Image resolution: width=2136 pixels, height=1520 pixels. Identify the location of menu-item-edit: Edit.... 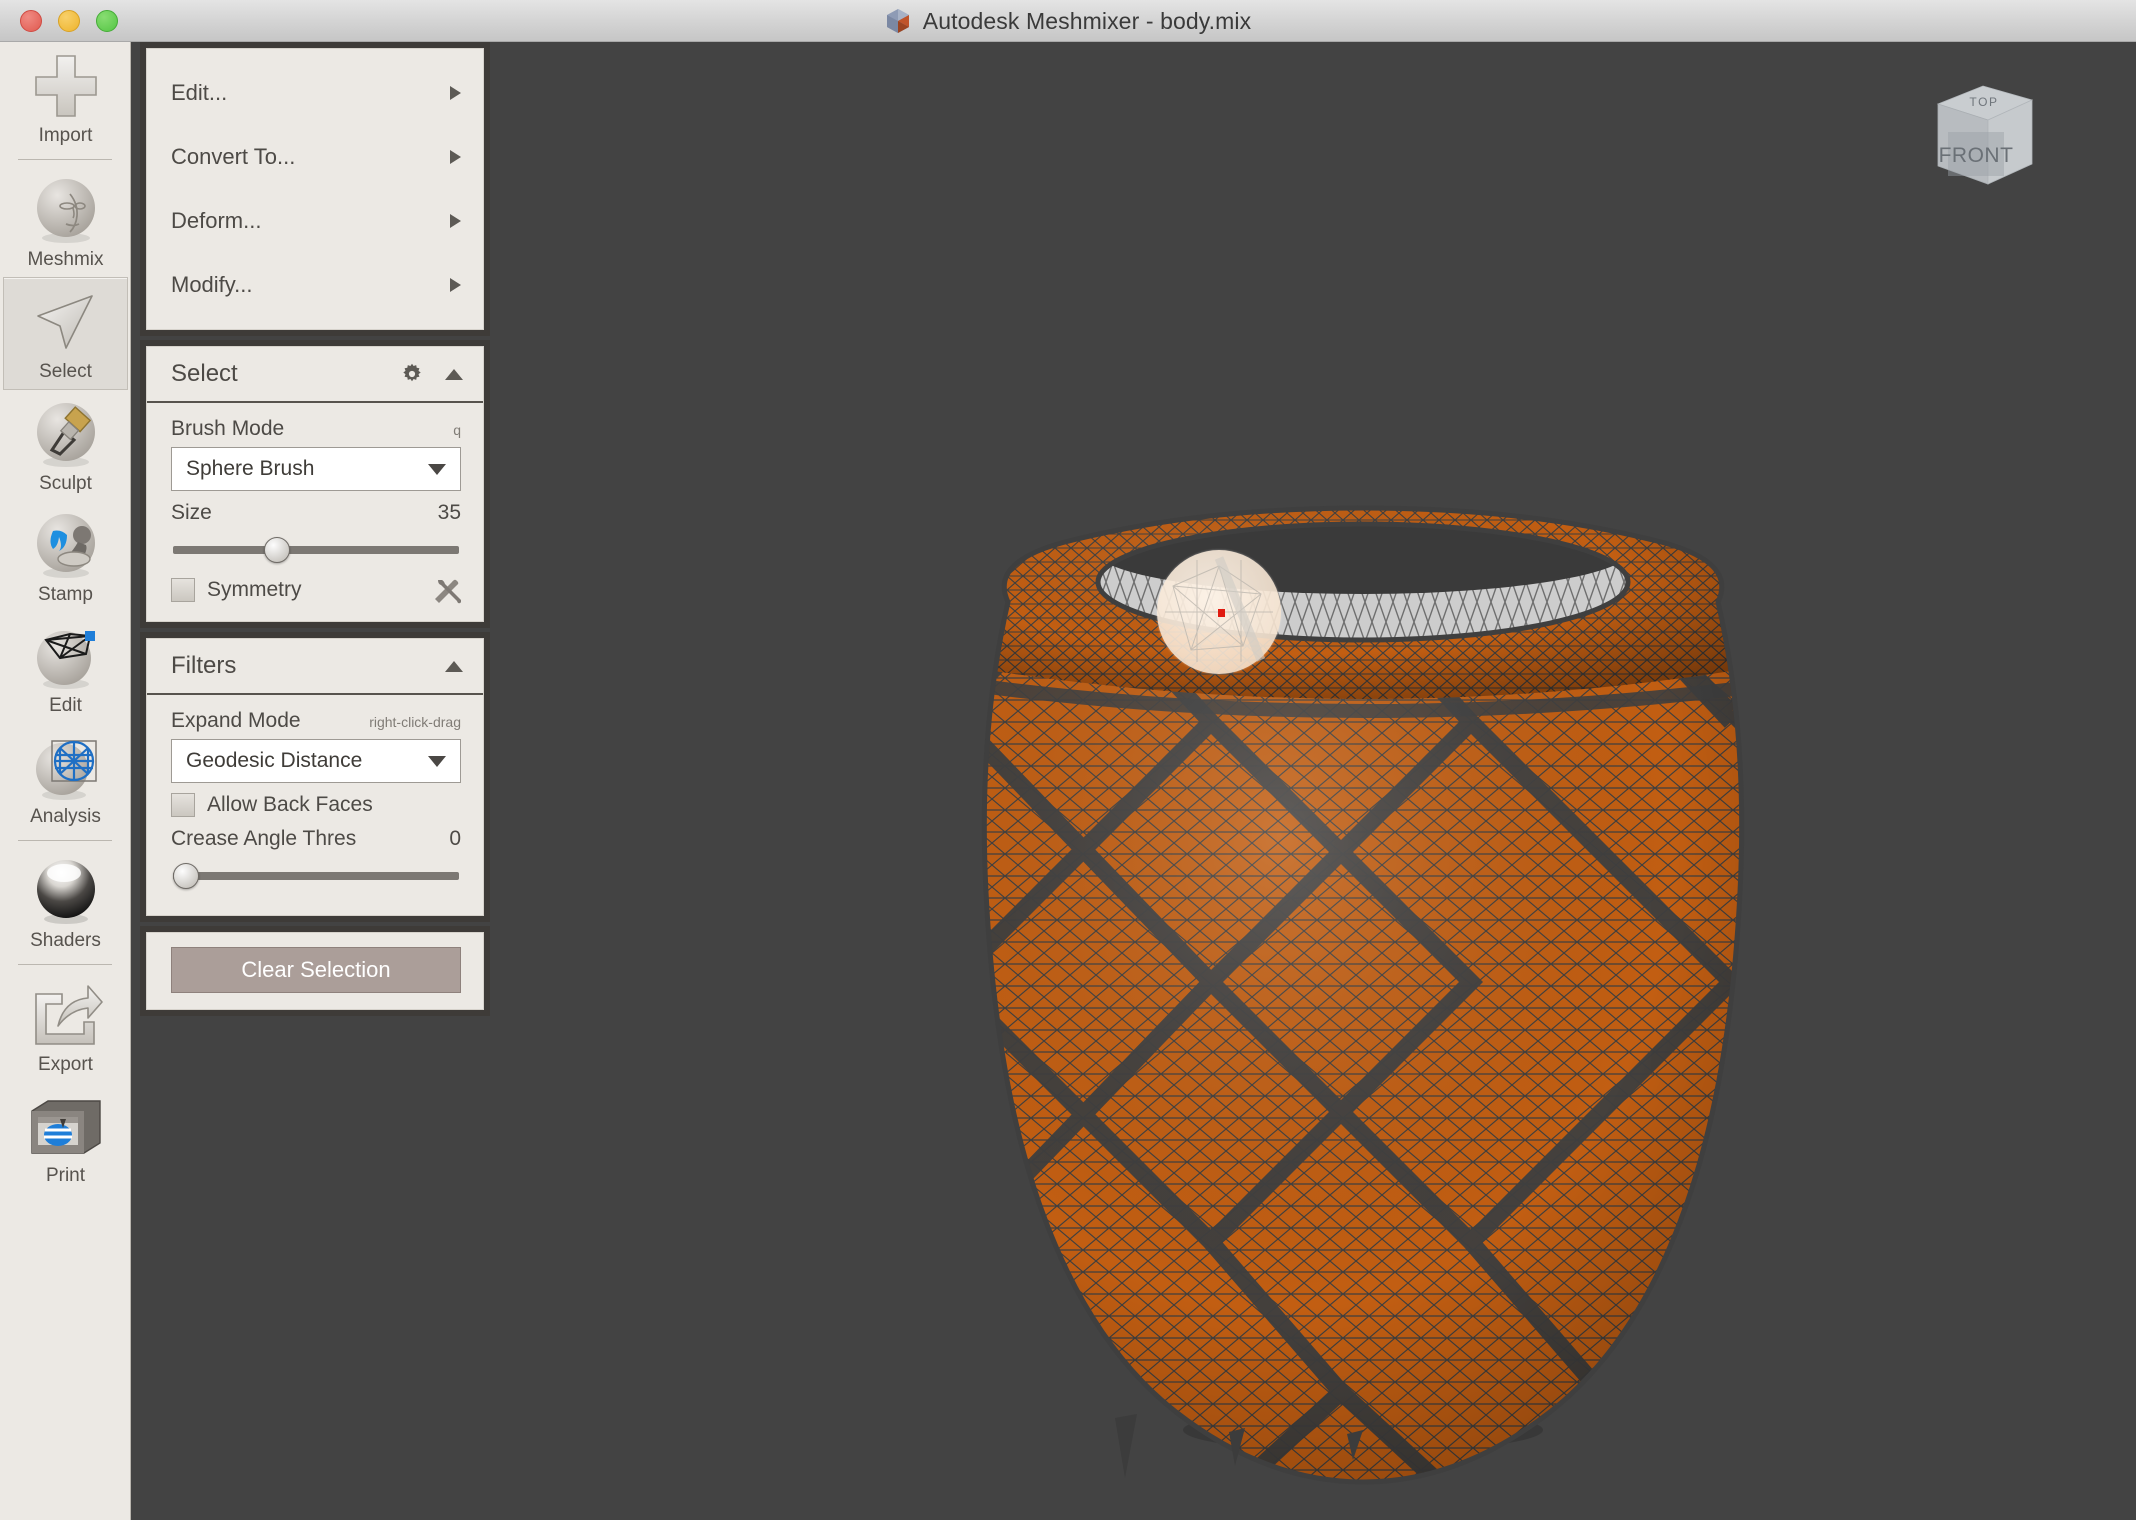
(315, 93).